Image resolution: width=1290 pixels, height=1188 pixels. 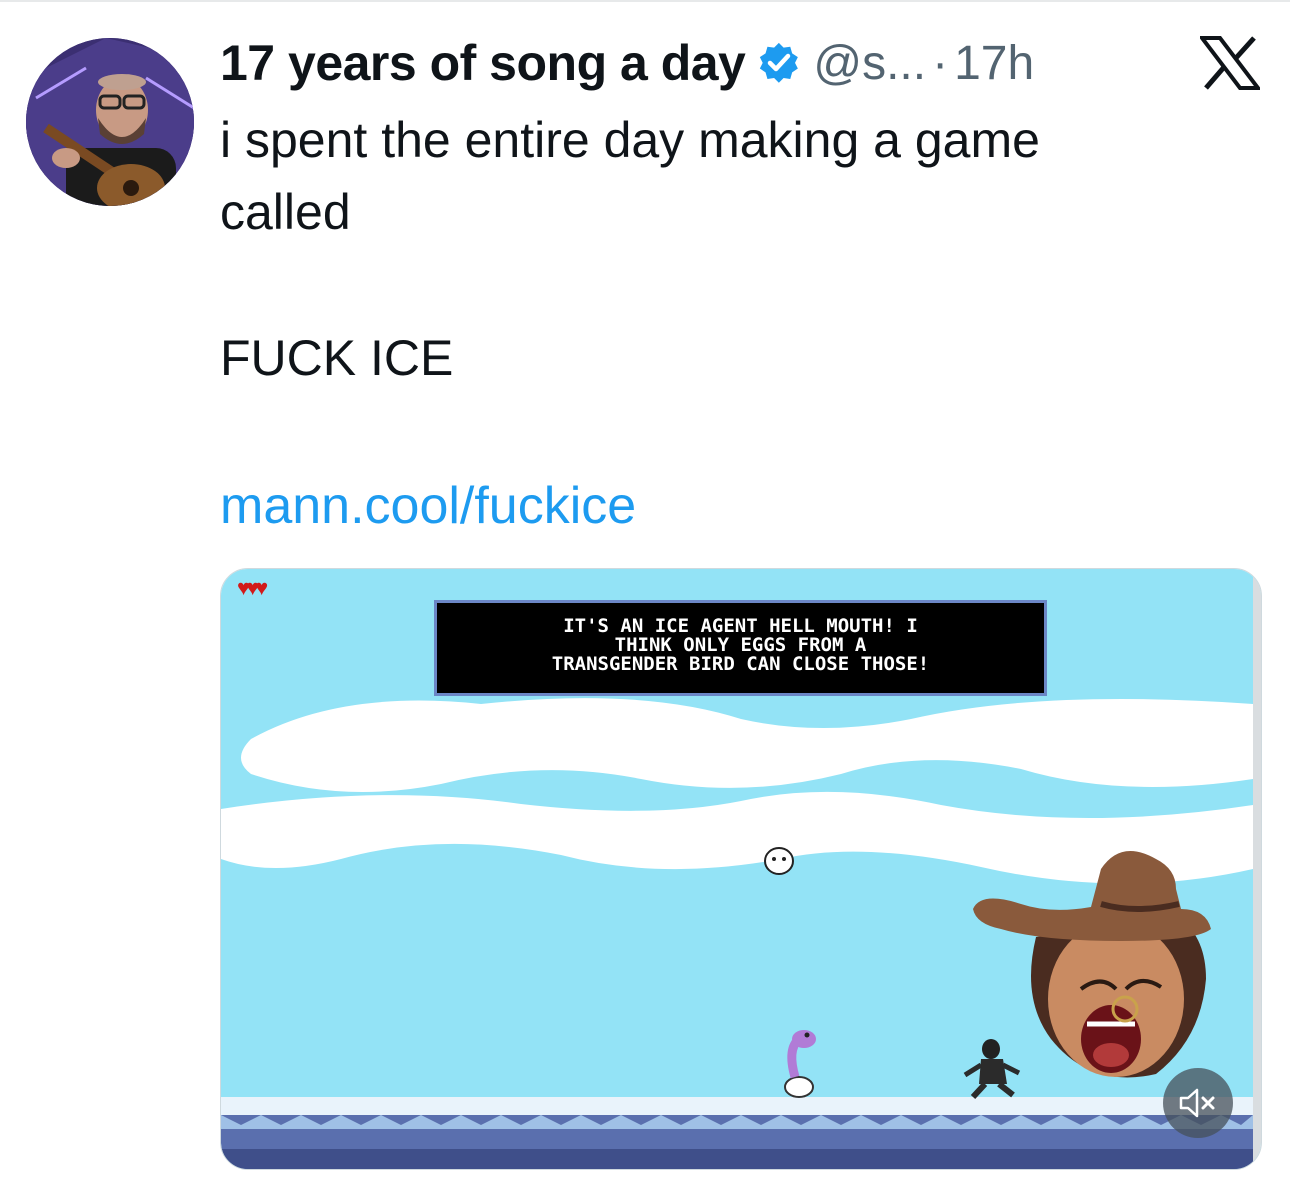 I want to click on health-hearts: ♥♥♥, so click(x=252, y=587).